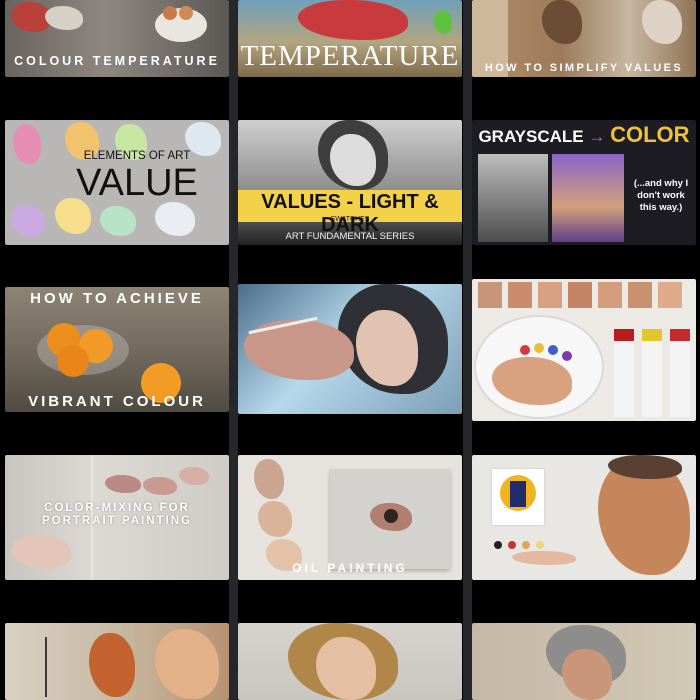 The image size is (700, 700). What do you see at coordinates (350, 568) in the screenshot?
I see `thumbnail-title: OIL PAINTING` at bounding box center [350, 568].